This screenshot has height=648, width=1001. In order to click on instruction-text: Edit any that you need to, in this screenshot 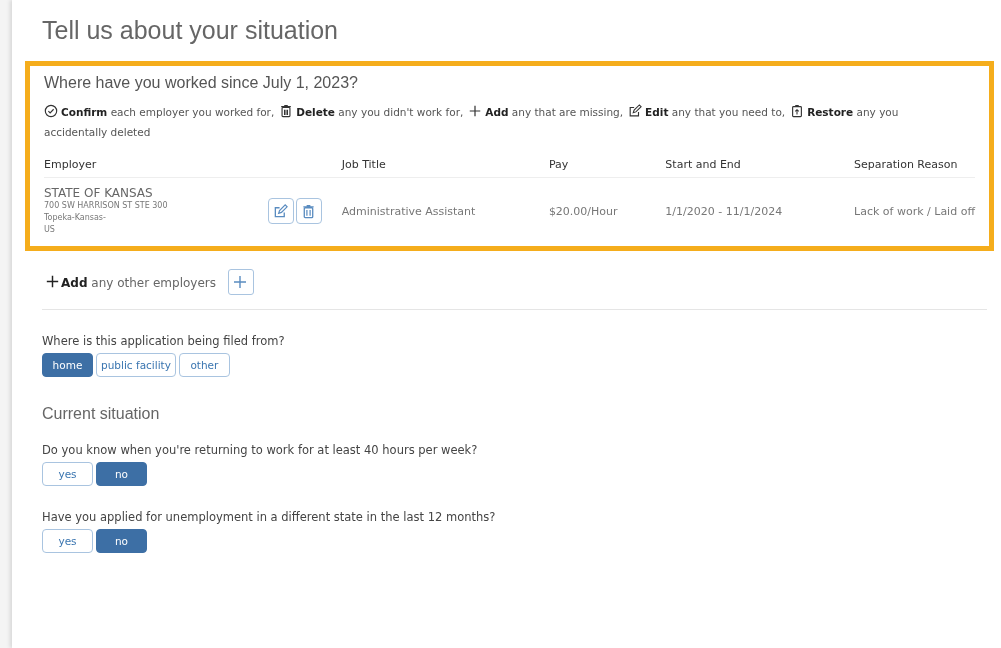, I will do `click(715, 112)`.